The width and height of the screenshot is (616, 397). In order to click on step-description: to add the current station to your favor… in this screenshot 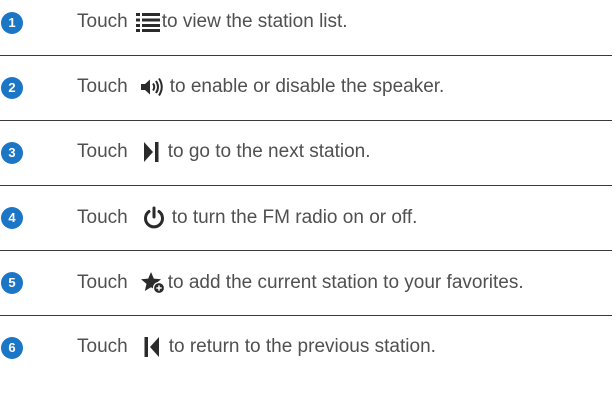, I will do `click(345, 282)`.